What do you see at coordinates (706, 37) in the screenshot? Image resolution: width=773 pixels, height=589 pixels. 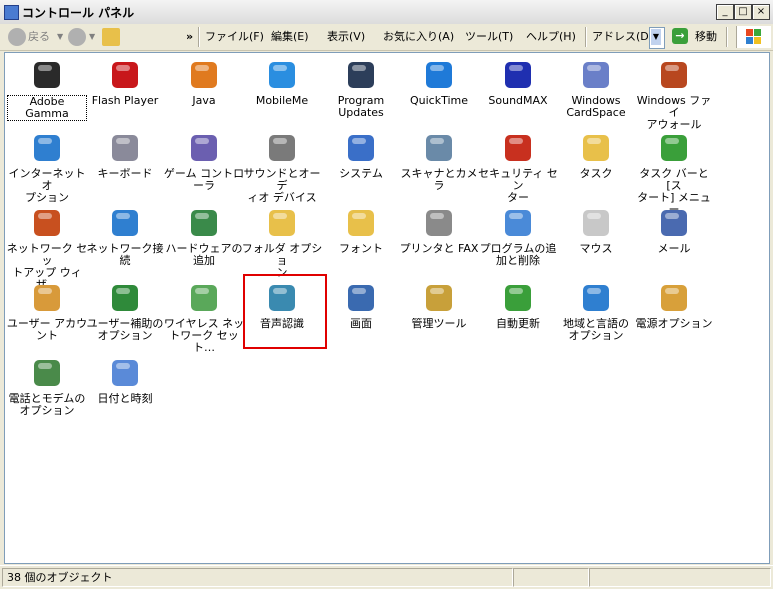 I see `go-button: 移動` at bounding box center [706, 37].